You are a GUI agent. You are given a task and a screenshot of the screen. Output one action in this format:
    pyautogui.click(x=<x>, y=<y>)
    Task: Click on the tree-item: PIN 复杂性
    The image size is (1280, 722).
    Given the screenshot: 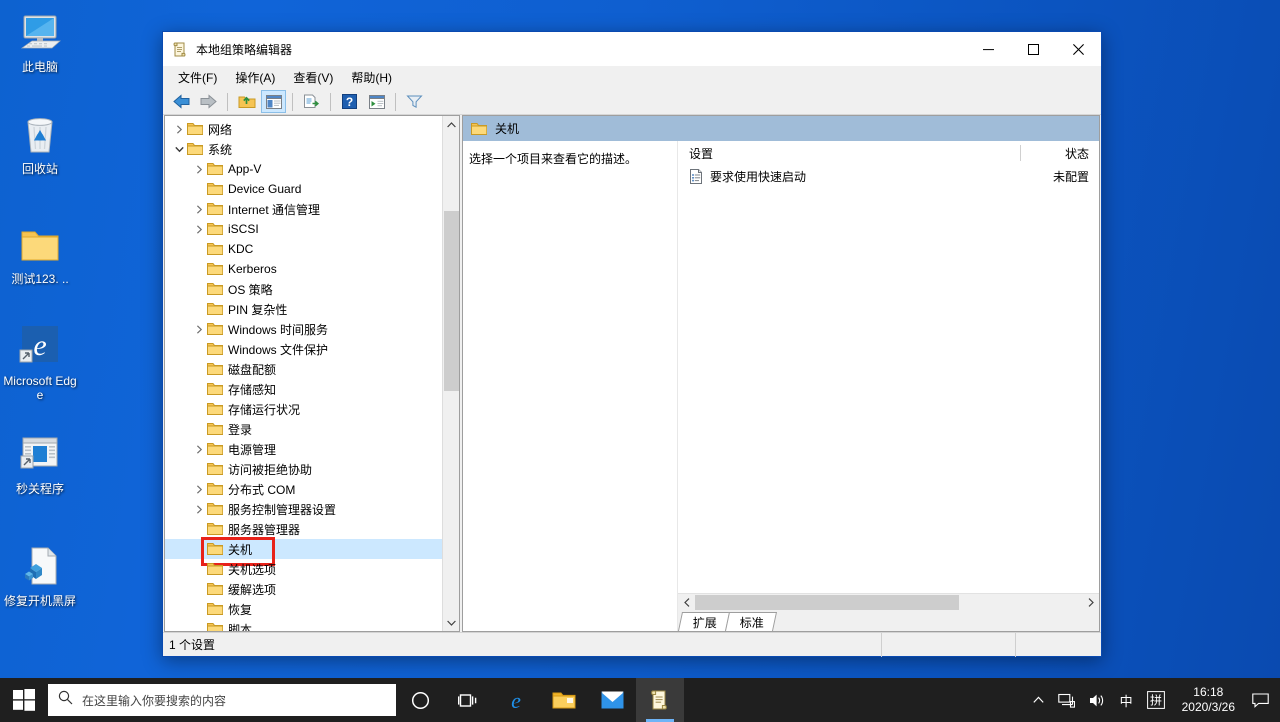 What is the action you would take?
    pyautogui.click(x=303, y=309)
    